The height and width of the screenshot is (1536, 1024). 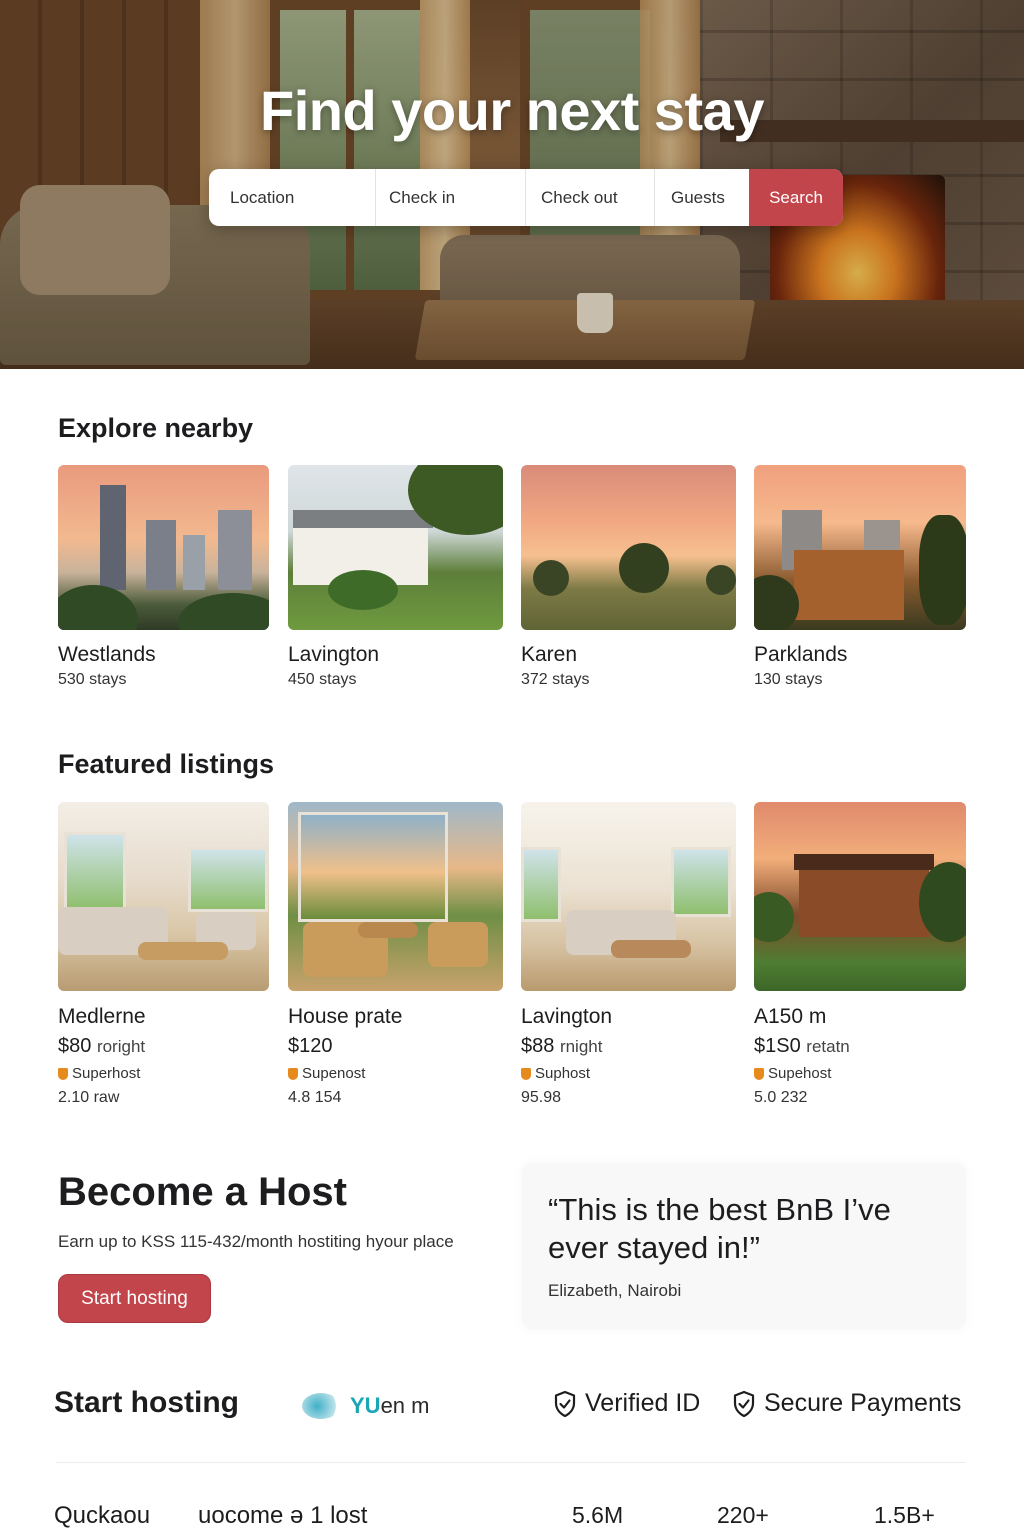 What do you see at coordinates (202, 1192) in the screenshot?
I see `become-host-title: Become a Host` at bounding box center [202, 1192].